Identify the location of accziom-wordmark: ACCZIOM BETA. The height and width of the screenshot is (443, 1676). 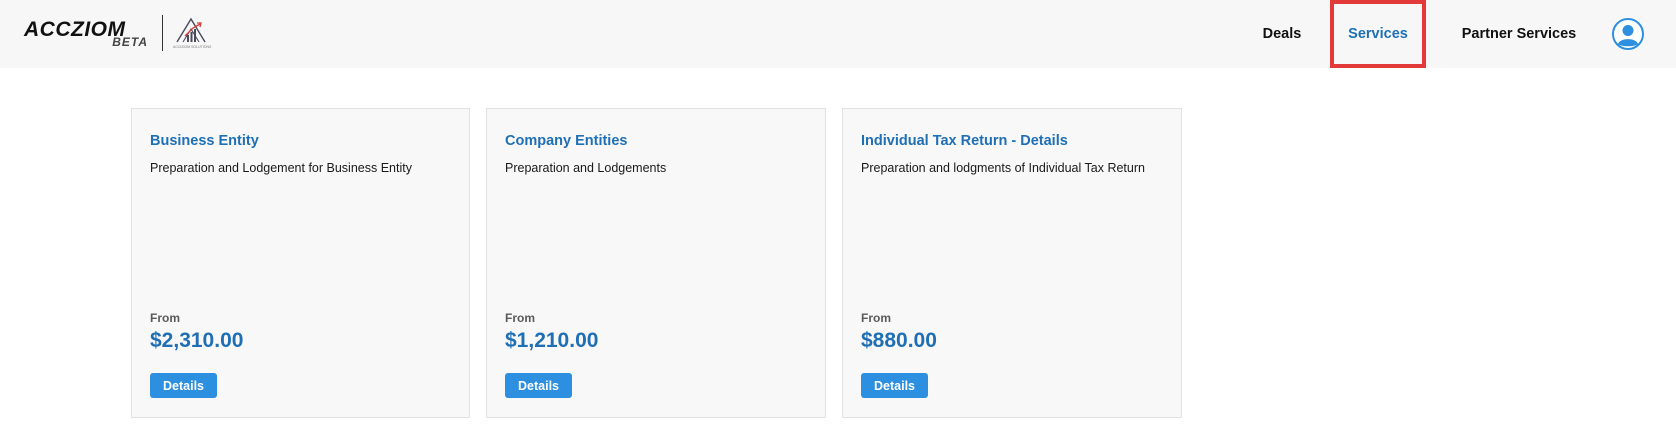
(90, 33).